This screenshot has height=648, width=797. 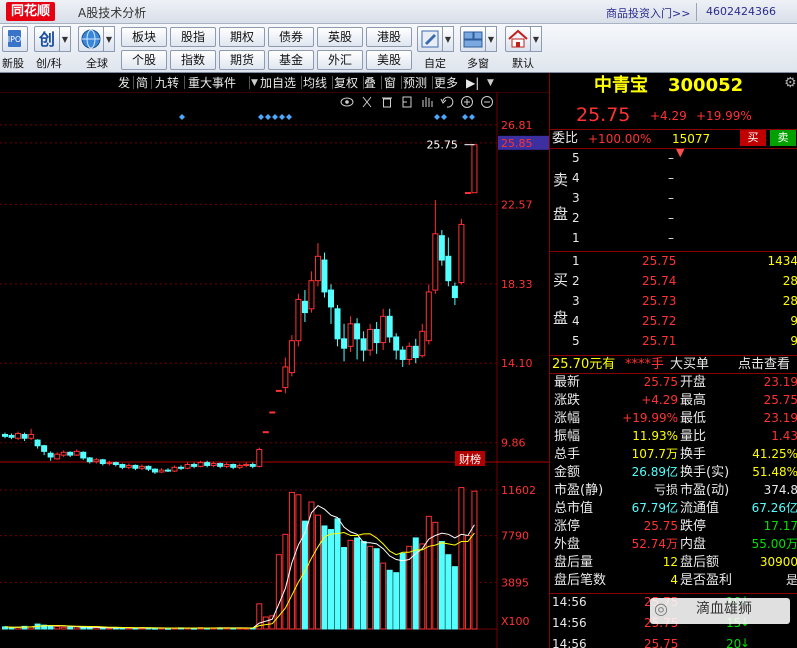 I want to click on settings-icon: ⚙, so click(x=790, y=83).